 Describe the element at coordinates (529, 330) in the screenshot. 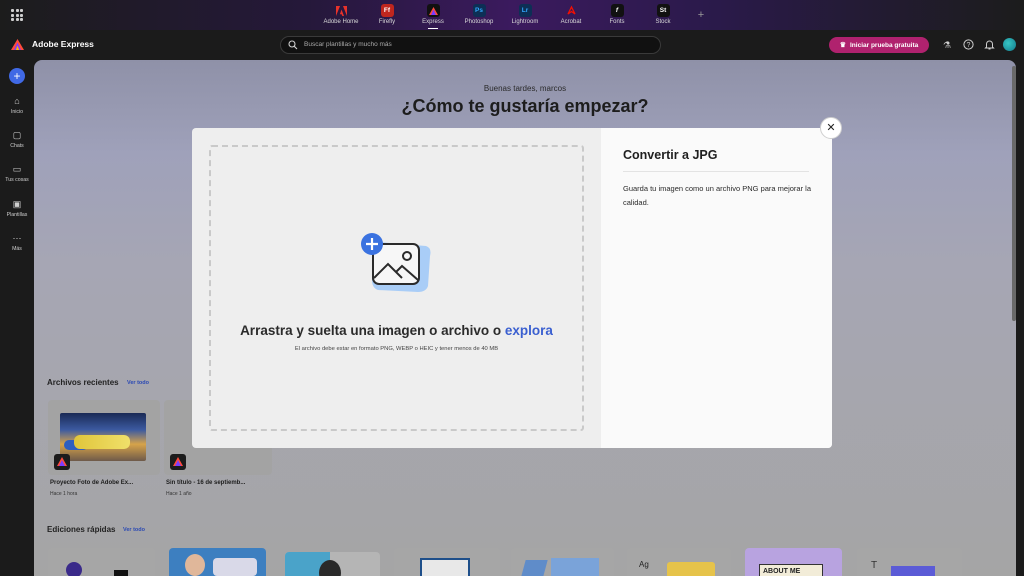

I see `browse-link: explora` at that location.